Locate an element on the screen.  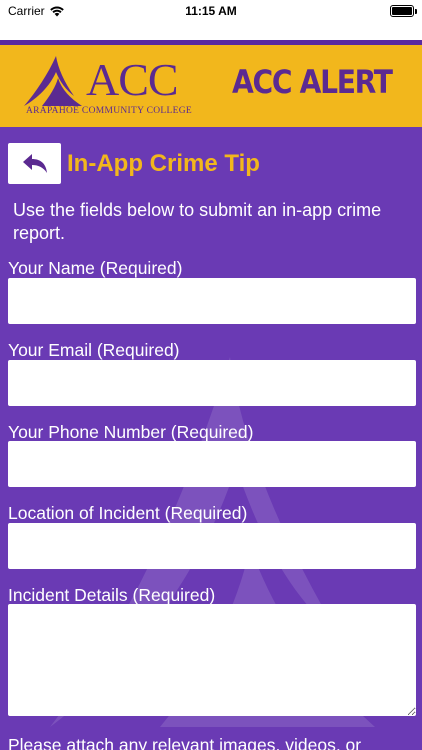
location-label: Location of Incident (Required) is located at coordinates (128, 513).